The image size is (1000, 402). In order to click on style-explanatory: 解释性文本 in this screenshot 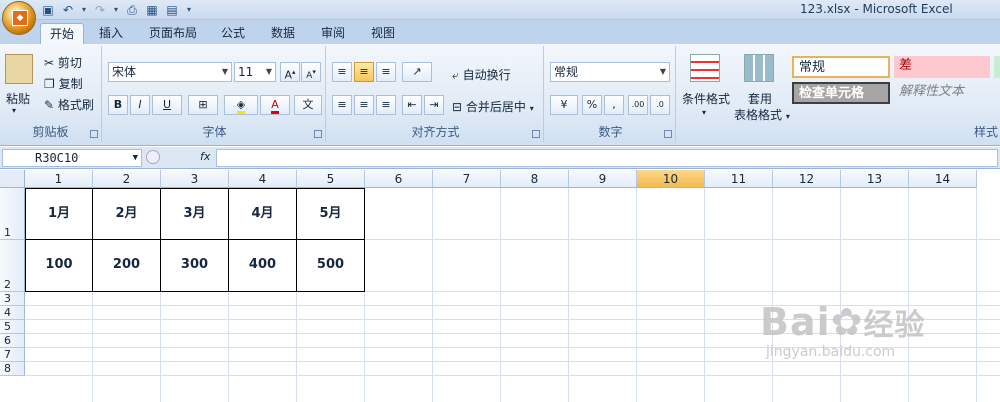, I will do `click(942, 93)`.